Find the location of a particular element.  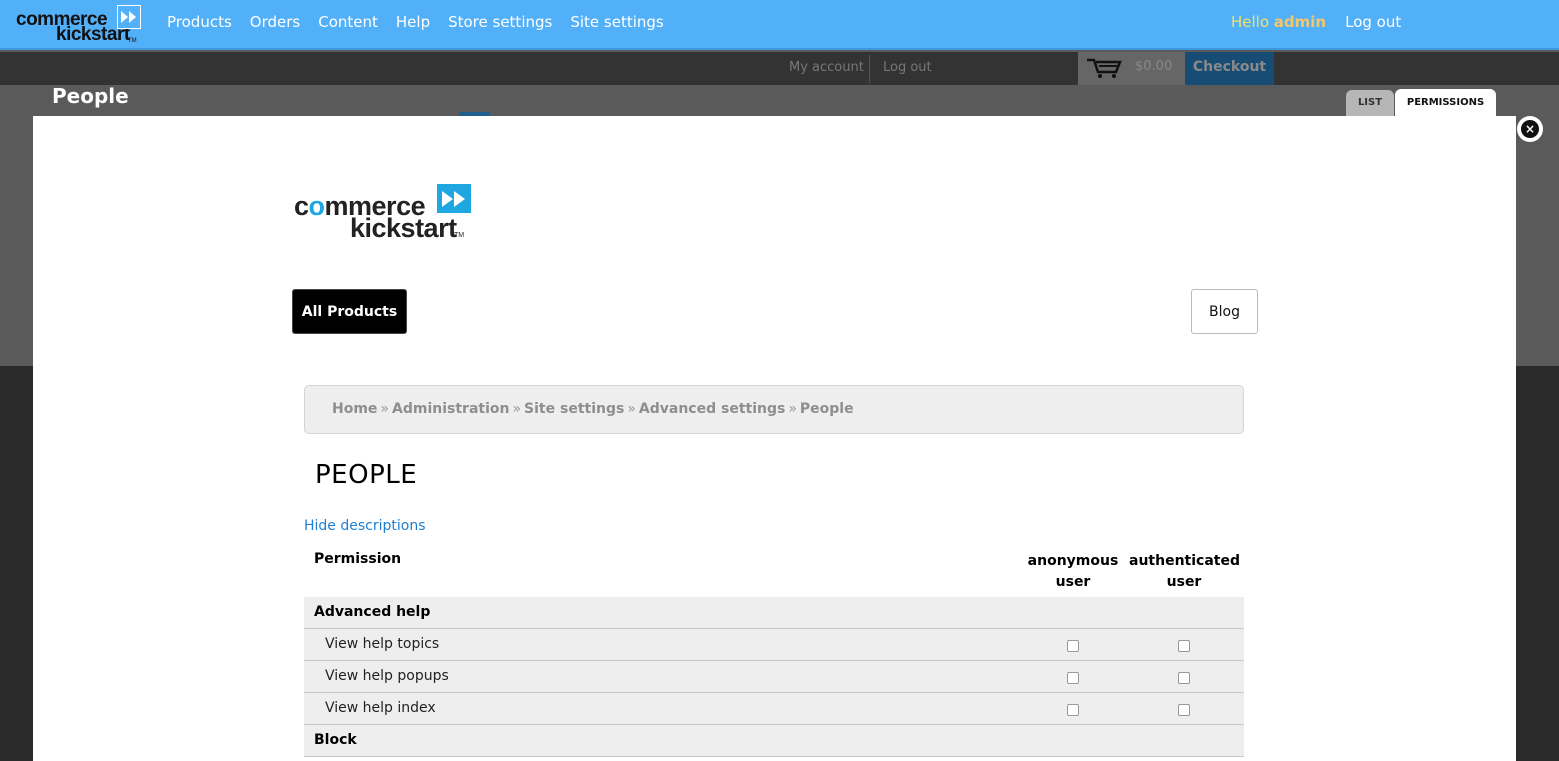

close-overlay-button: × is located at coordinates (1530, 129).